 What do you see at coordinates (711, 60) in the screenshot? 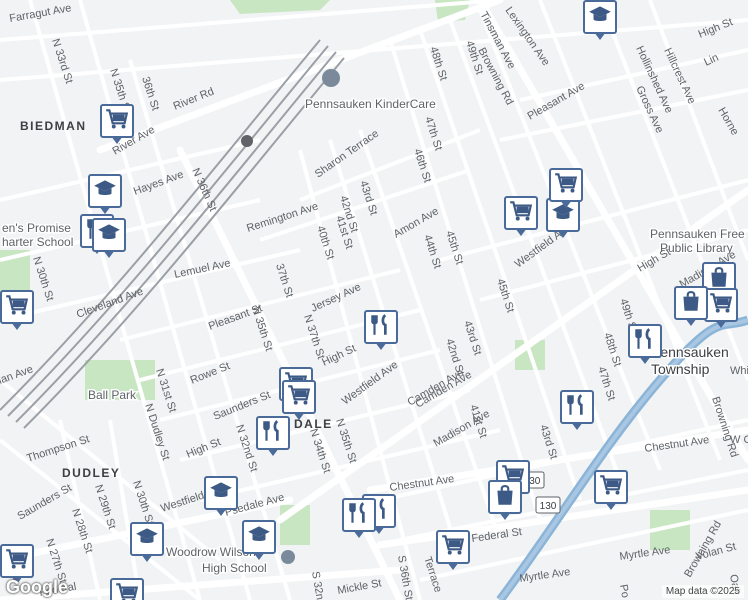
I see `svg-text: Lin` at bounding box center [711, 60].